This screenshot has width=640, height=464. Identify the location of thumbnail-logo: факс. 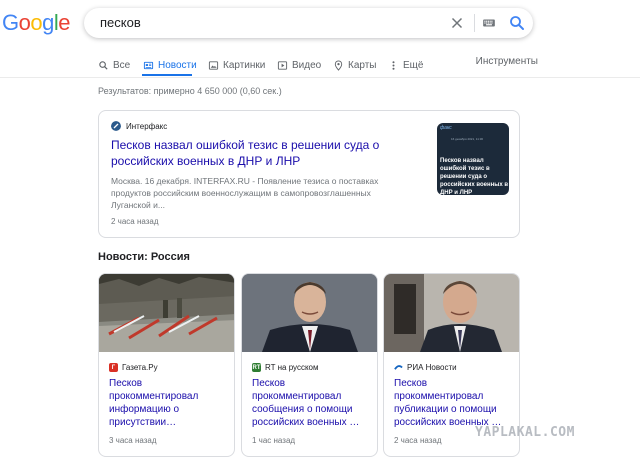
(446, 128).